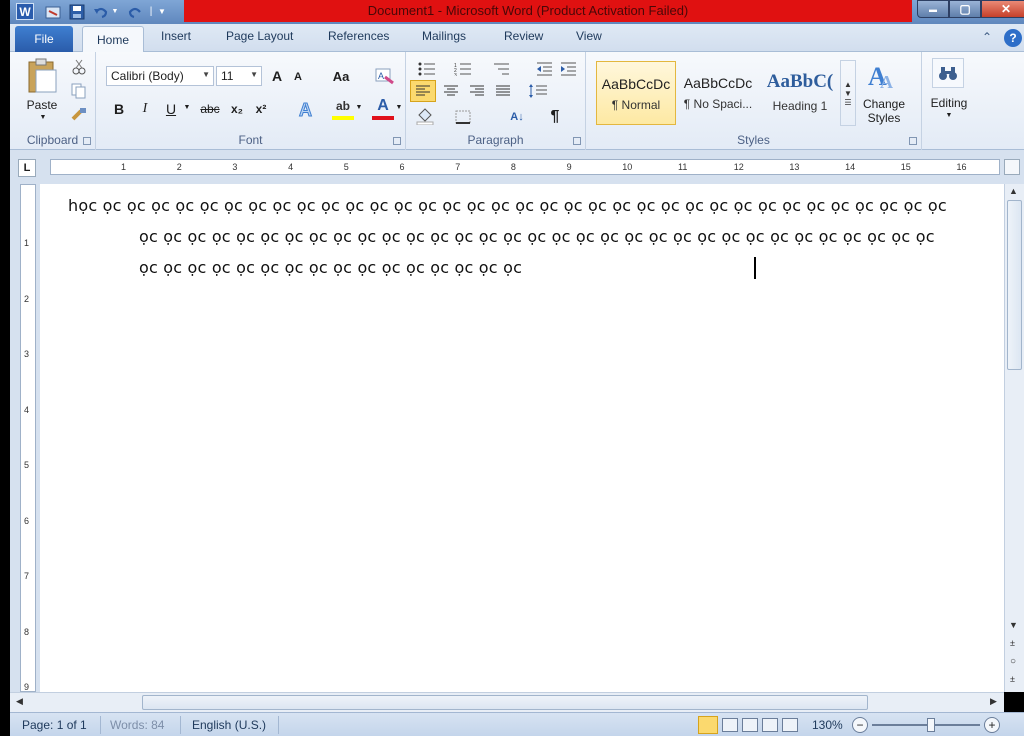  Describe the element at coordinates (568, 69) in the screenshot. I see `increase-indent-icon` at that location.